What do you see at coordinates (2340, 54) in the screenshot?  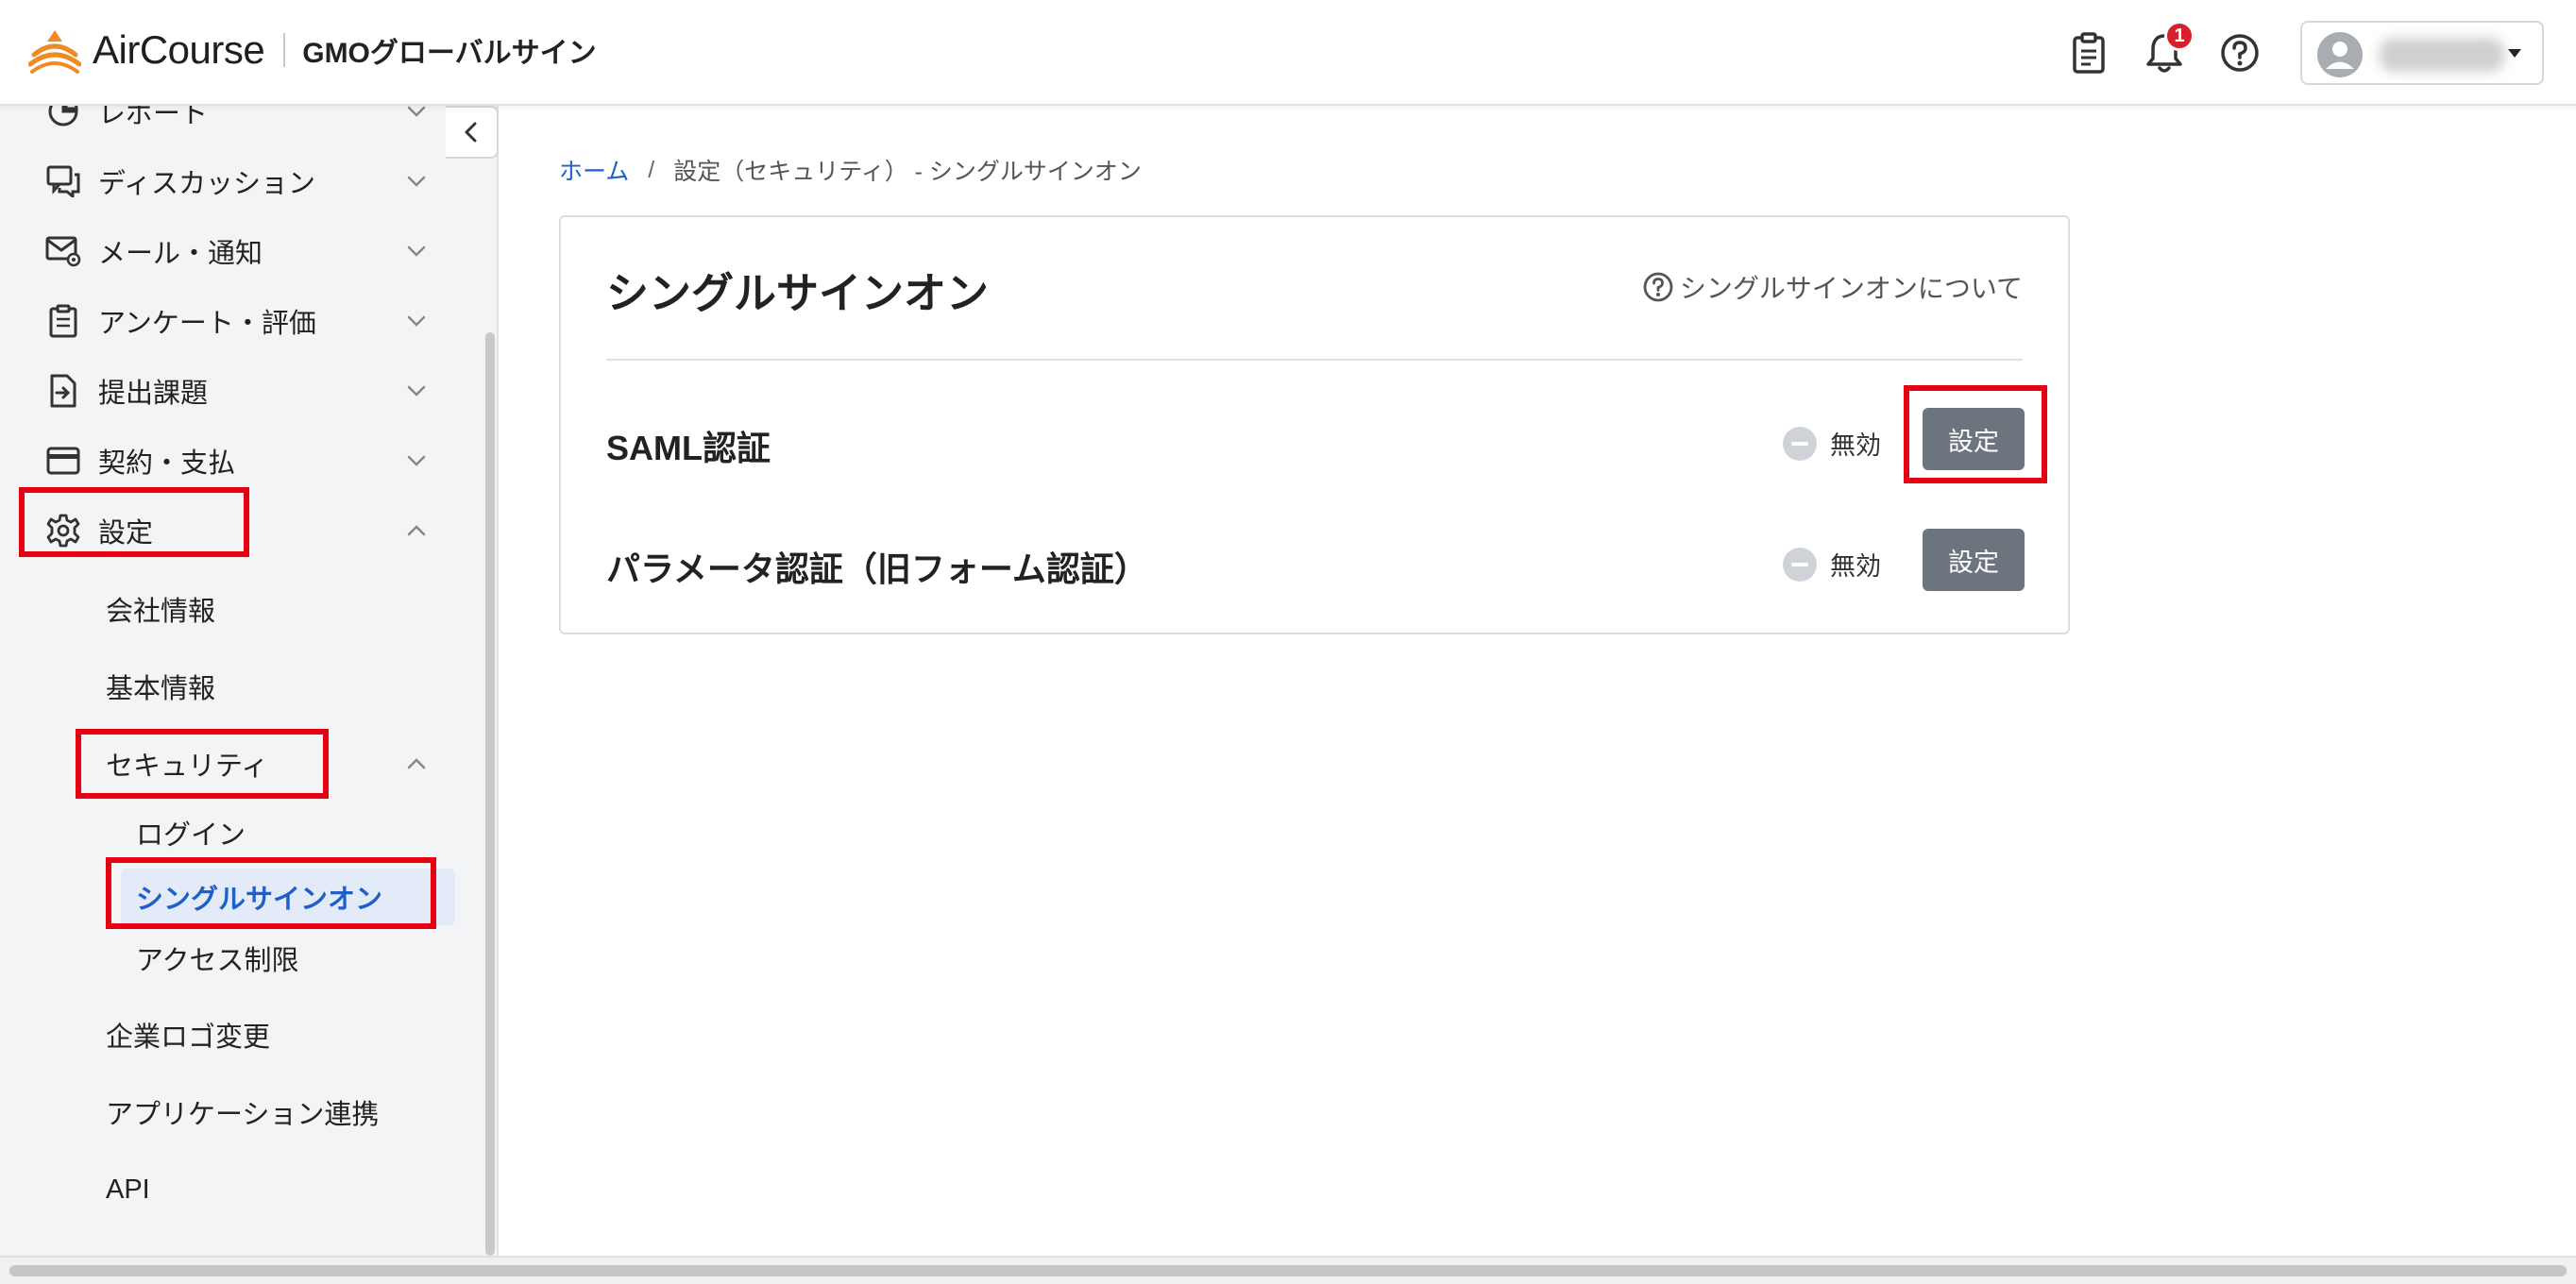 I see `user-avatar-icon` at bounding box center [2340, 54].